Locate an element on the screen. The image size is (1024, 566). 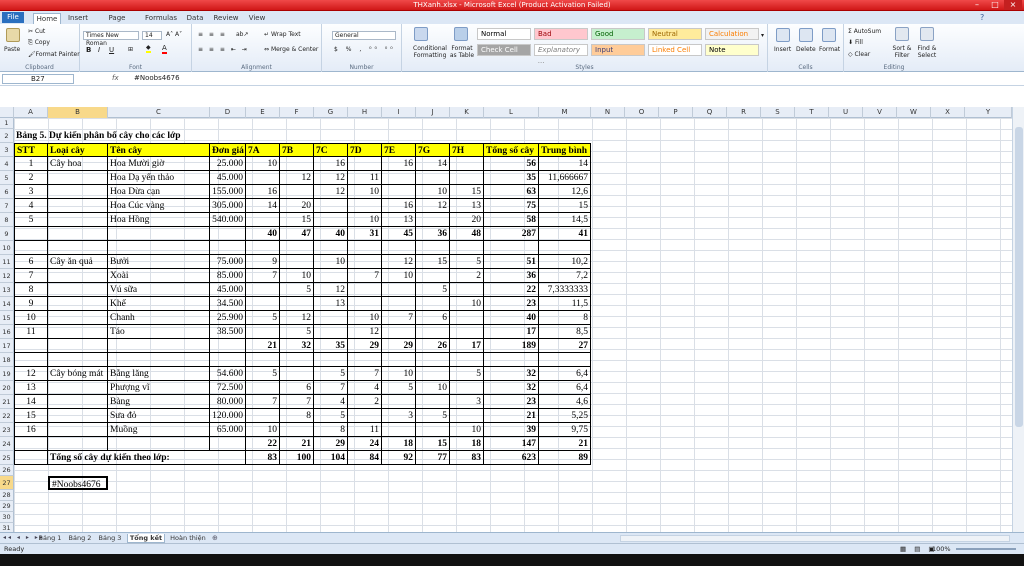
clear-button: ◇ Clear is located at coordinates (859, 54).